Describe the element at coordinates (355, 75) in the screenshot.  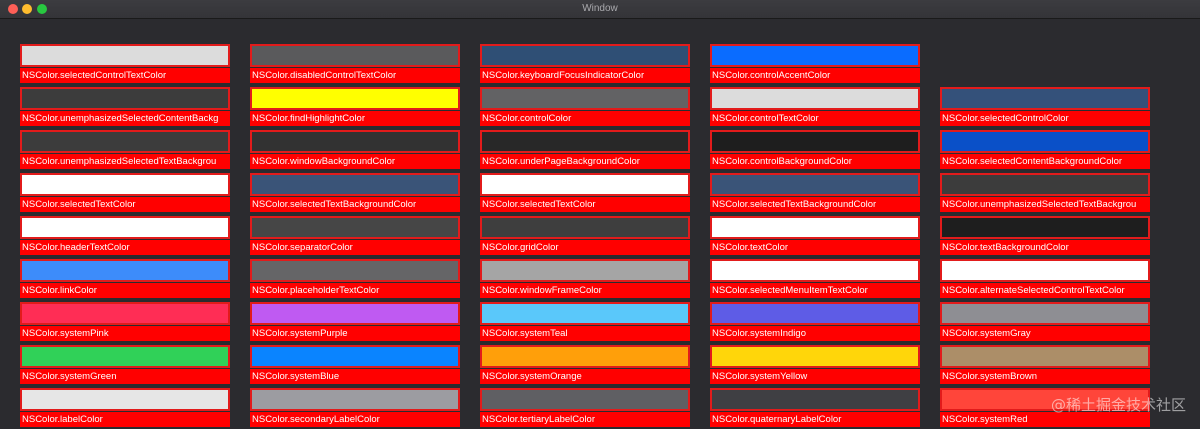
I see `color-name-label: NSColor.disabledControlTextColor` at that location.